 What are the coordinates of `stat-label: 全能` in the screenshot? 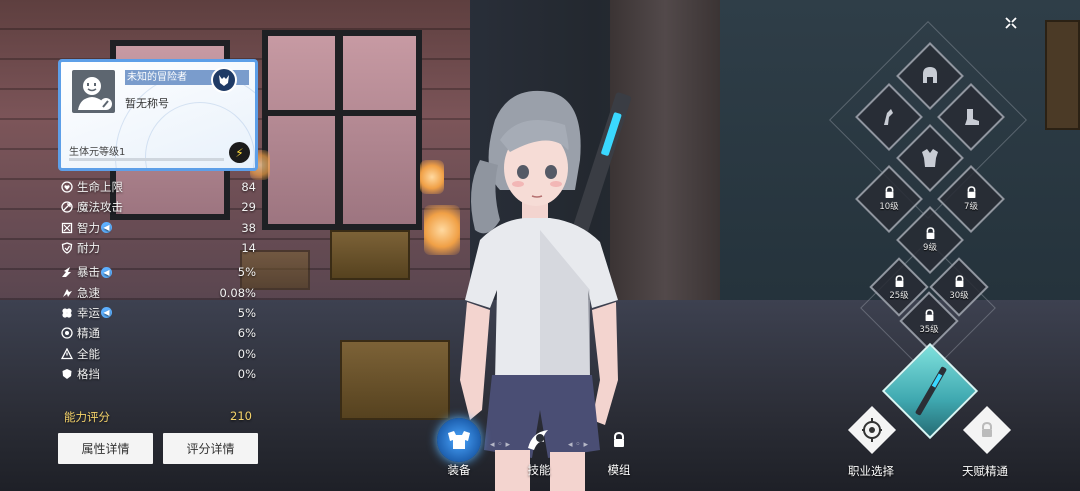 It's located at (88, 353).